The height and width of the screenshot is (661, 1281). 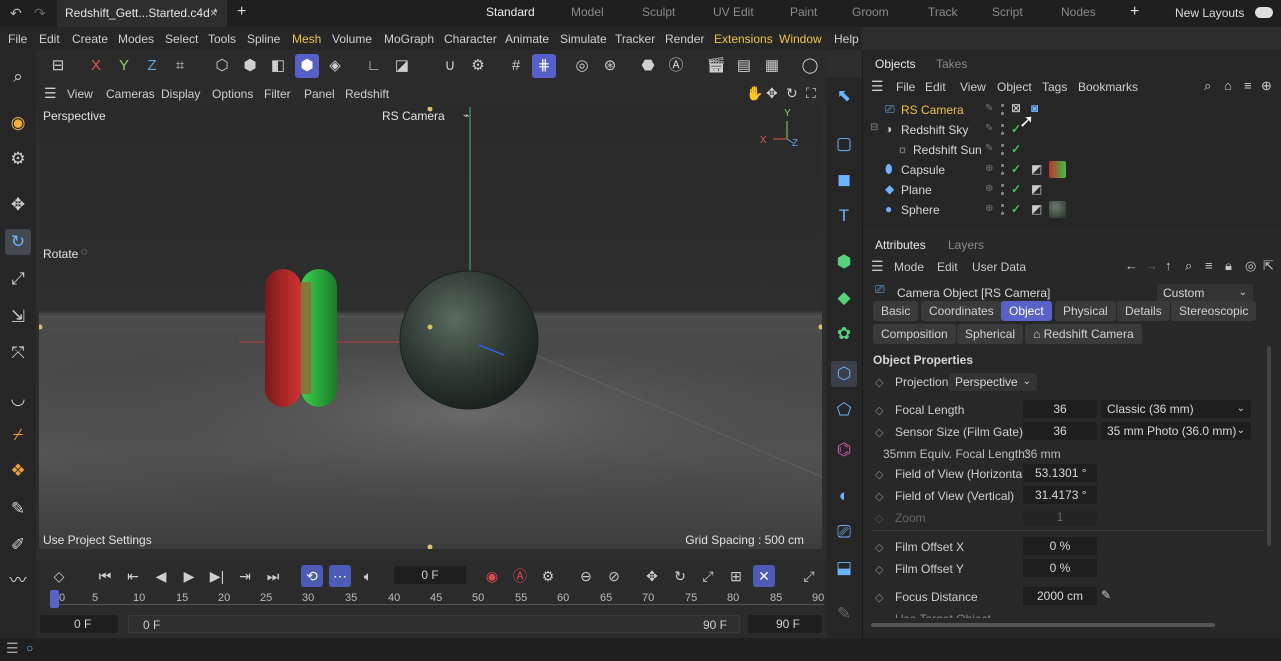 What do you see at coordinates (736, 576) in the screenshot?
I see `key-param-icon: ⊞` at bounding box center [736, 576].